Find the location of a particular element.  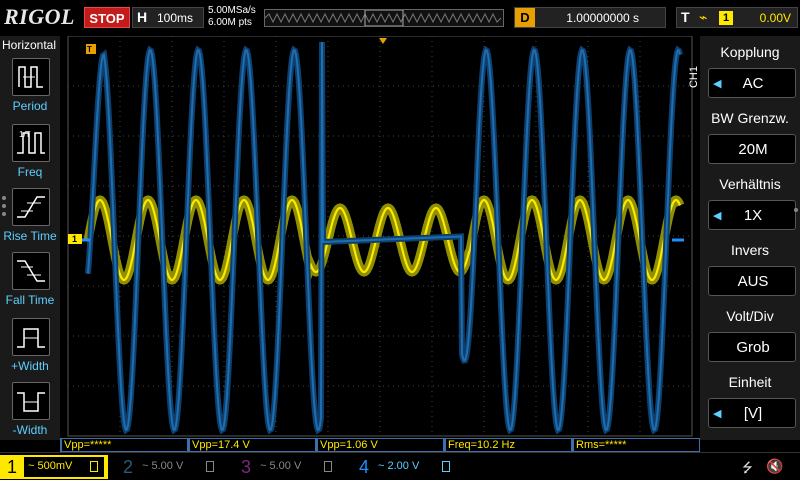

trigger-source: 1 is located at coordinates (726, 18).